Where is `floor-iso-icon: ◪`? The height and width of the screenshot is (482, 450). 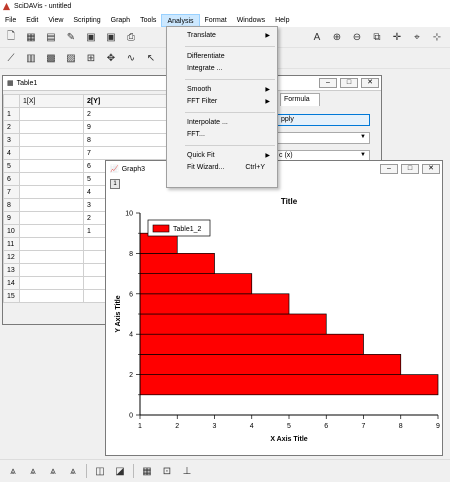
floor-iso-icon: ◪ is located at coordinates (120, 471).